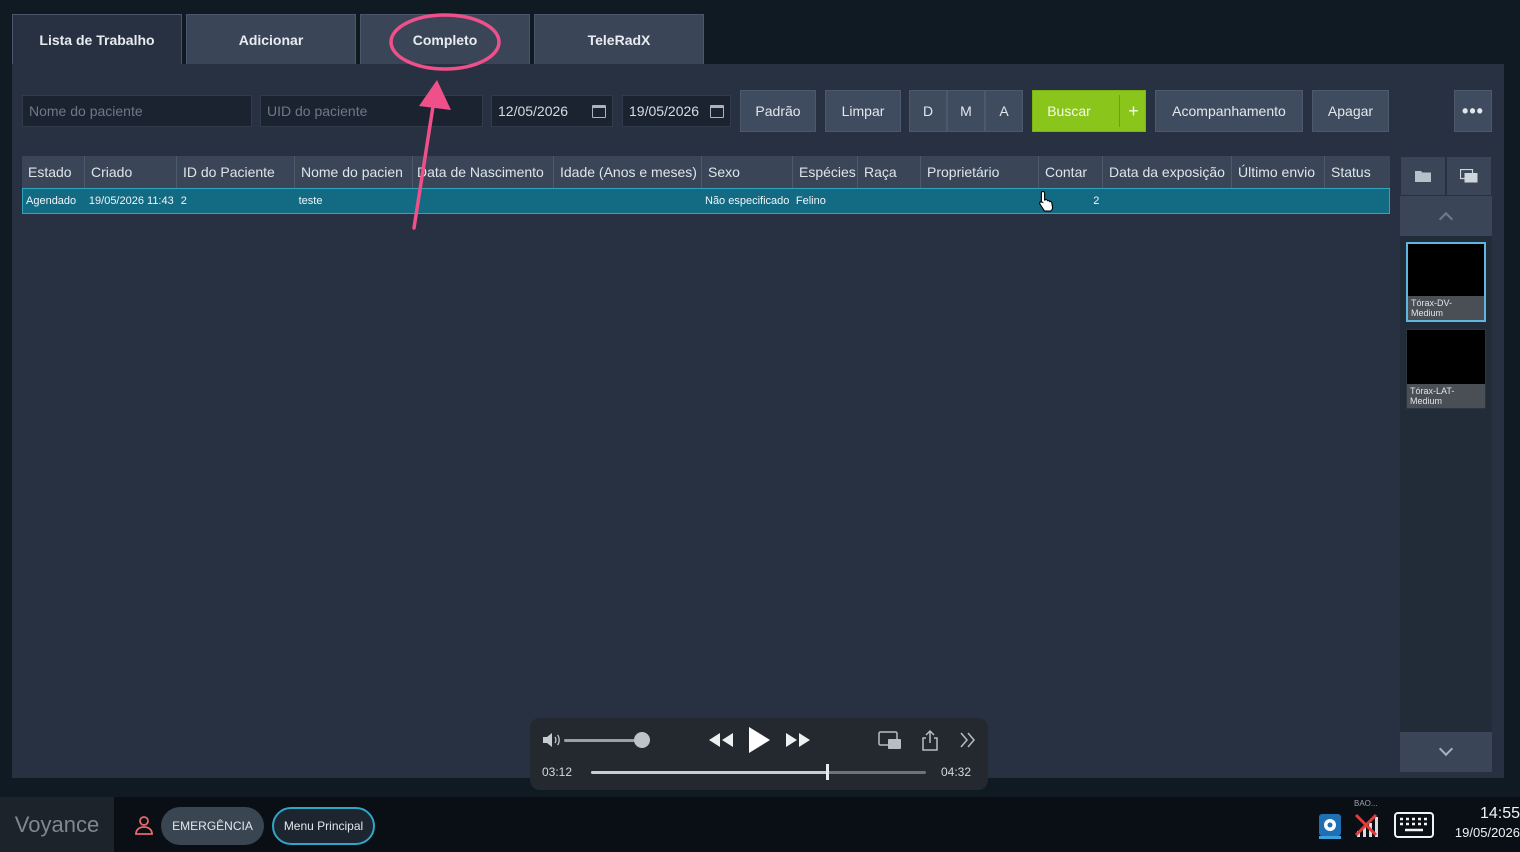 This screenshot has height=852, width=1520. I want to click on gallery-icon, so click(1469, 176).